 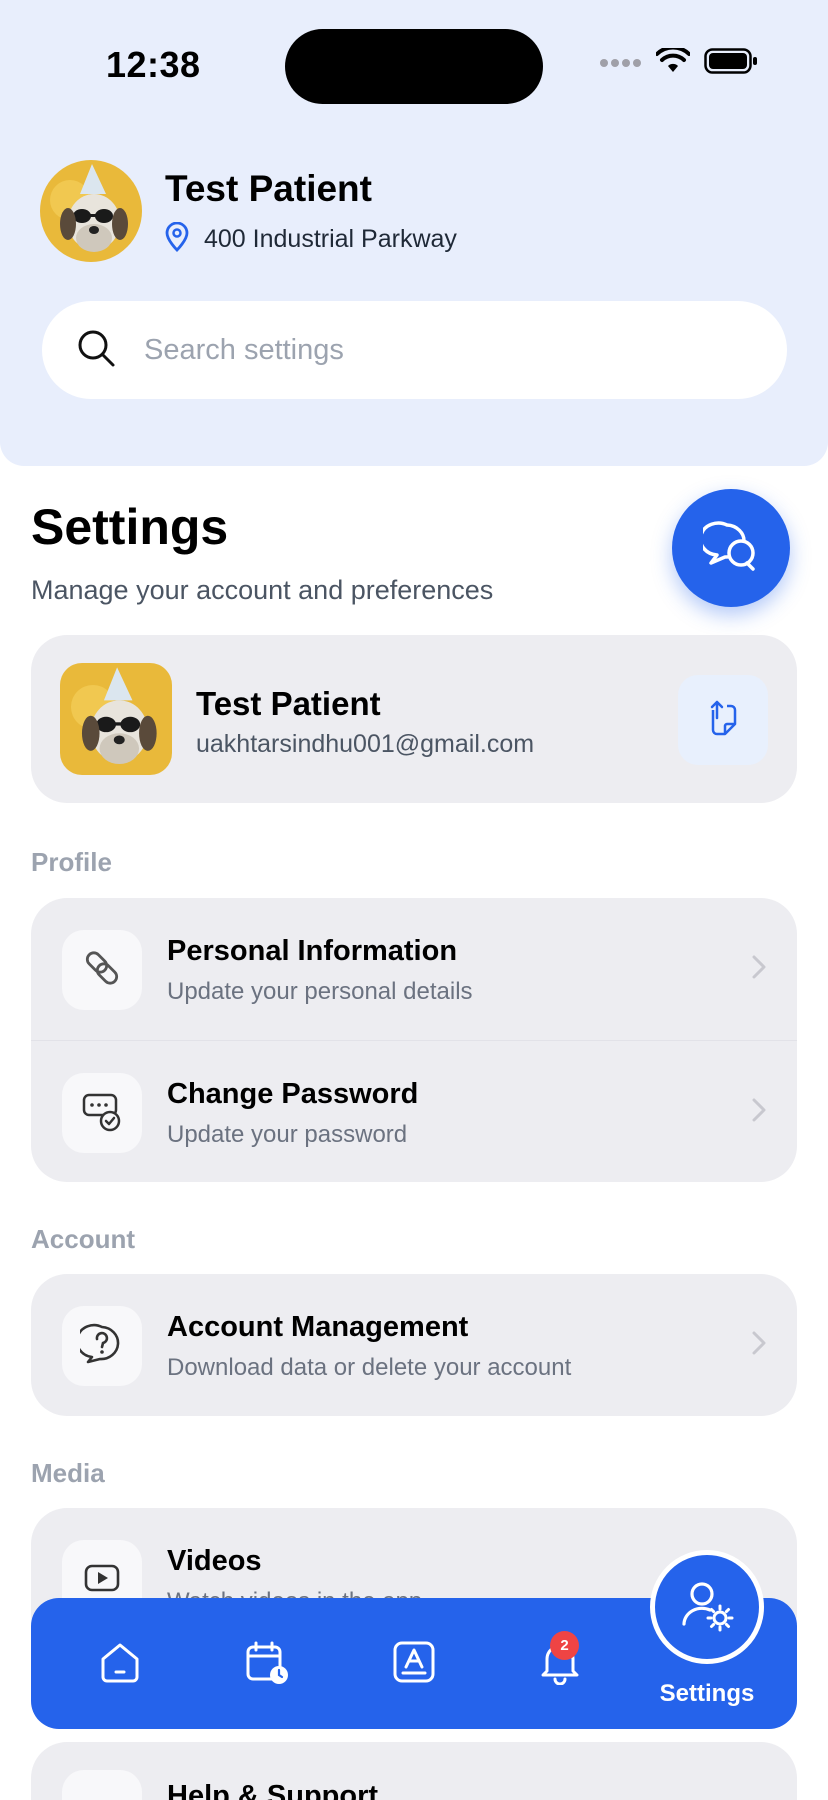 What do you see at coordinates (293, 1094) in the screenshot?
I see `row-title: Change Password` at bounding box center [293, 1094].